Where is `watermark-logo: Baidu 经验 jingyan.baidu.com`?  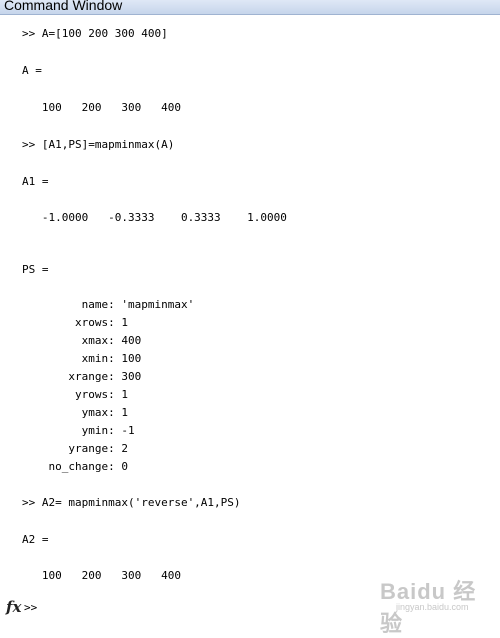
watermark-logo: Baidu 经验 jingyan.baidu.com is located at coordinates (428, 602).